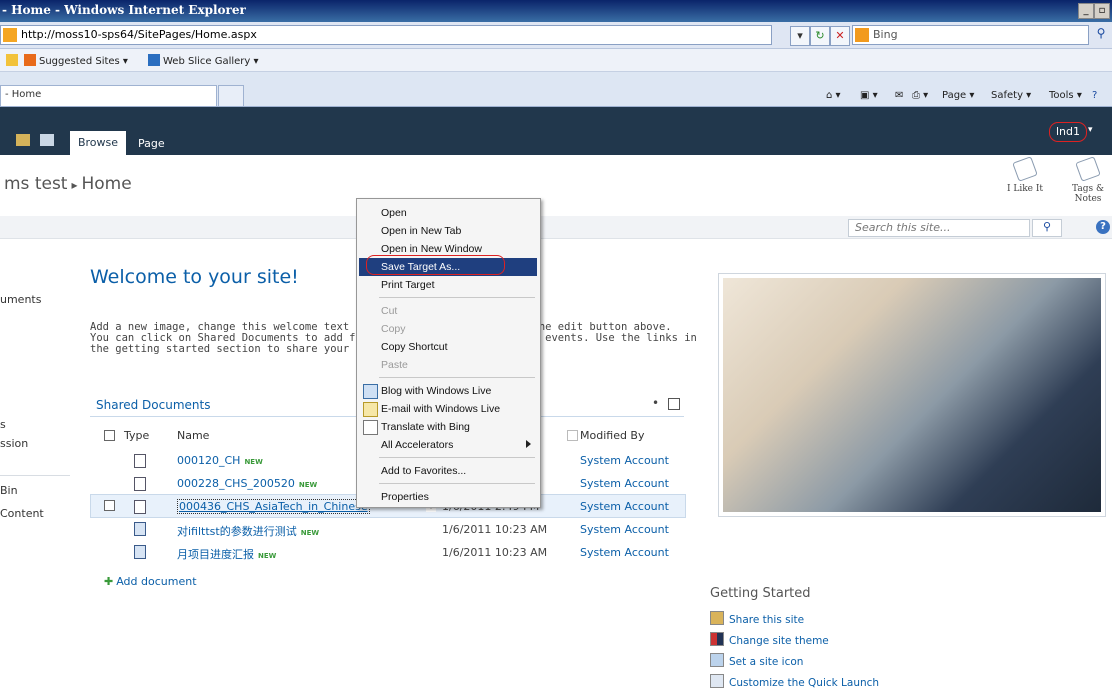 Image resolution: width=1112 pixels, height=689 pixels. What do you see at coordinates (448, 427) in the screenshot?
I see `menu-item-translate-bing: Translate with Bing` at bounding box center [448, 427].